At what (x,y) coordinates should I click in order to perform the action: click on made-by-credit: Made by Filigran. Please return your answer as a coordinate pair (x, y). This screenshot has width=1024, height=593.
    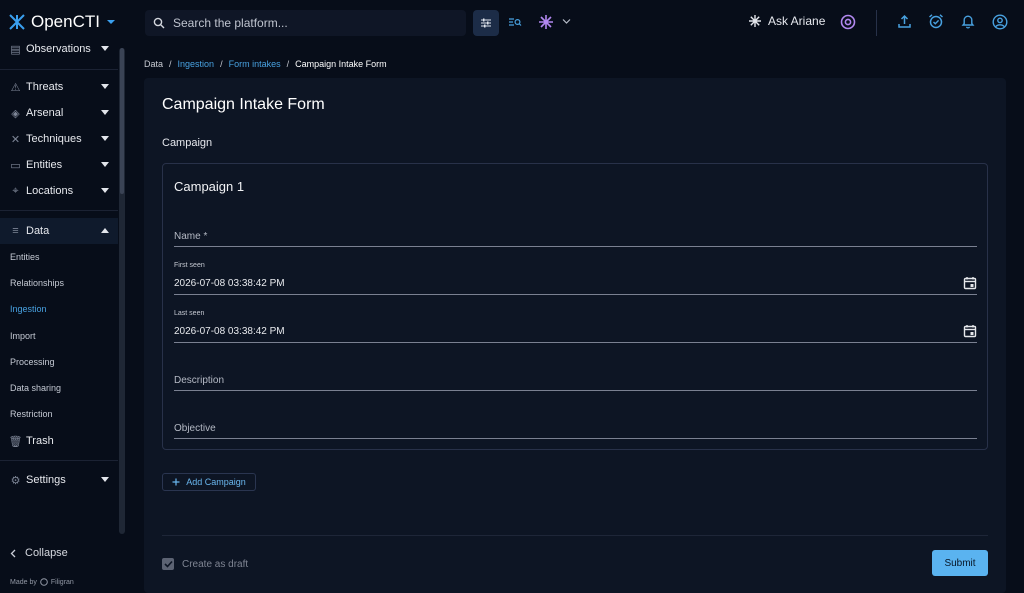
    Looking at the image, I should click on (42, 582).